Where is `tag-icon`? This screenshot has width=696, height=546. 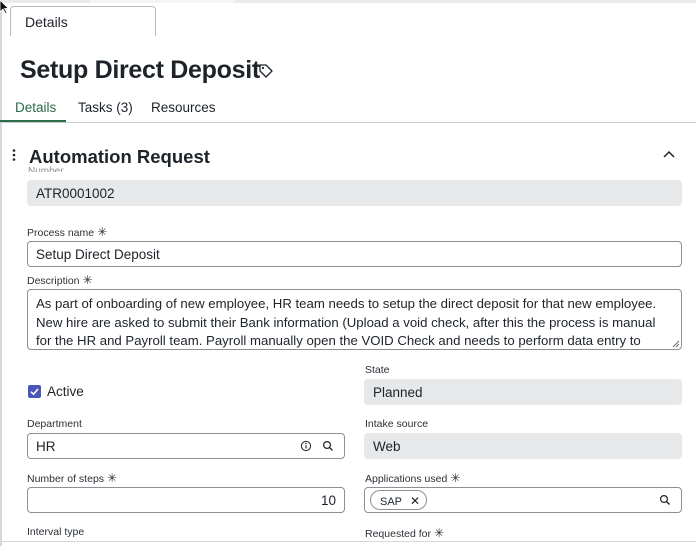
tag-icon is located at coordinates (266, 71).